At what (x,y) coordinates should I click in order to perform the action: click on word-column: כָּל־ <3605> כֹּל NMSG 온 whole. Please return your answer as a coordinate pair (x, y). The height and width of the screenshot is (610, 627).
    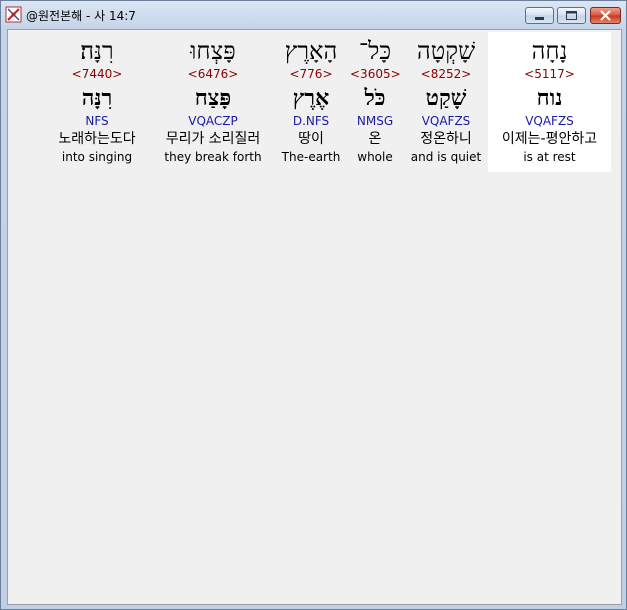
    Looking at the image, I should click on (375, 102).